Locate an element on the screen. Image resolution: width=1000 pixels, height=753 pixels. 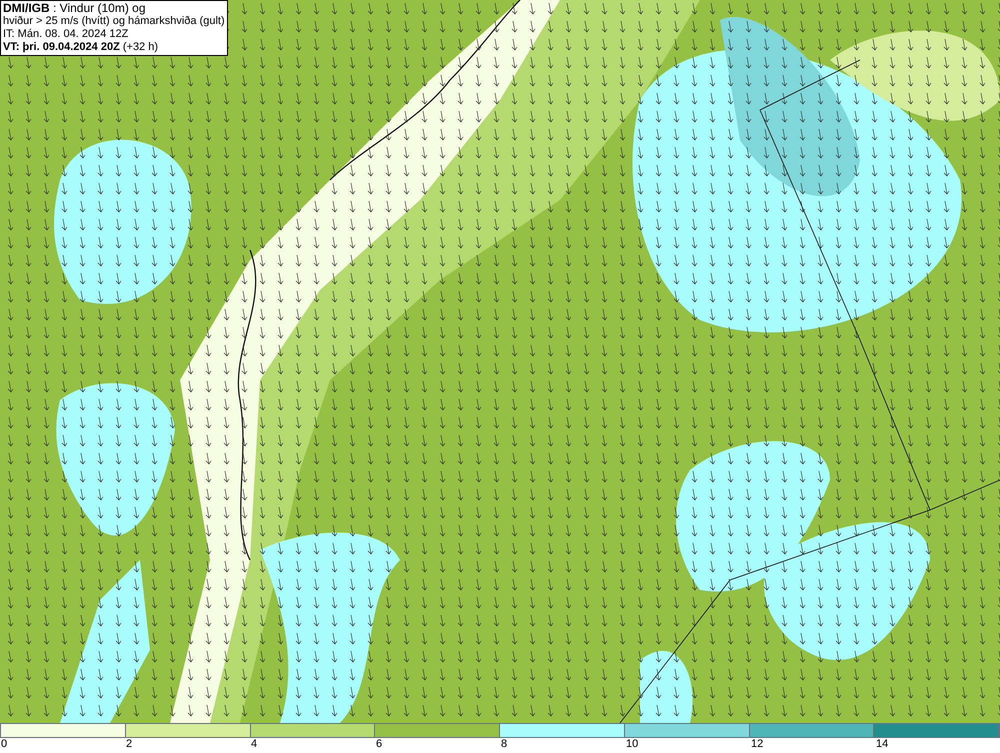
legend-tick-label: 4 is located at coordinates (254, 744).